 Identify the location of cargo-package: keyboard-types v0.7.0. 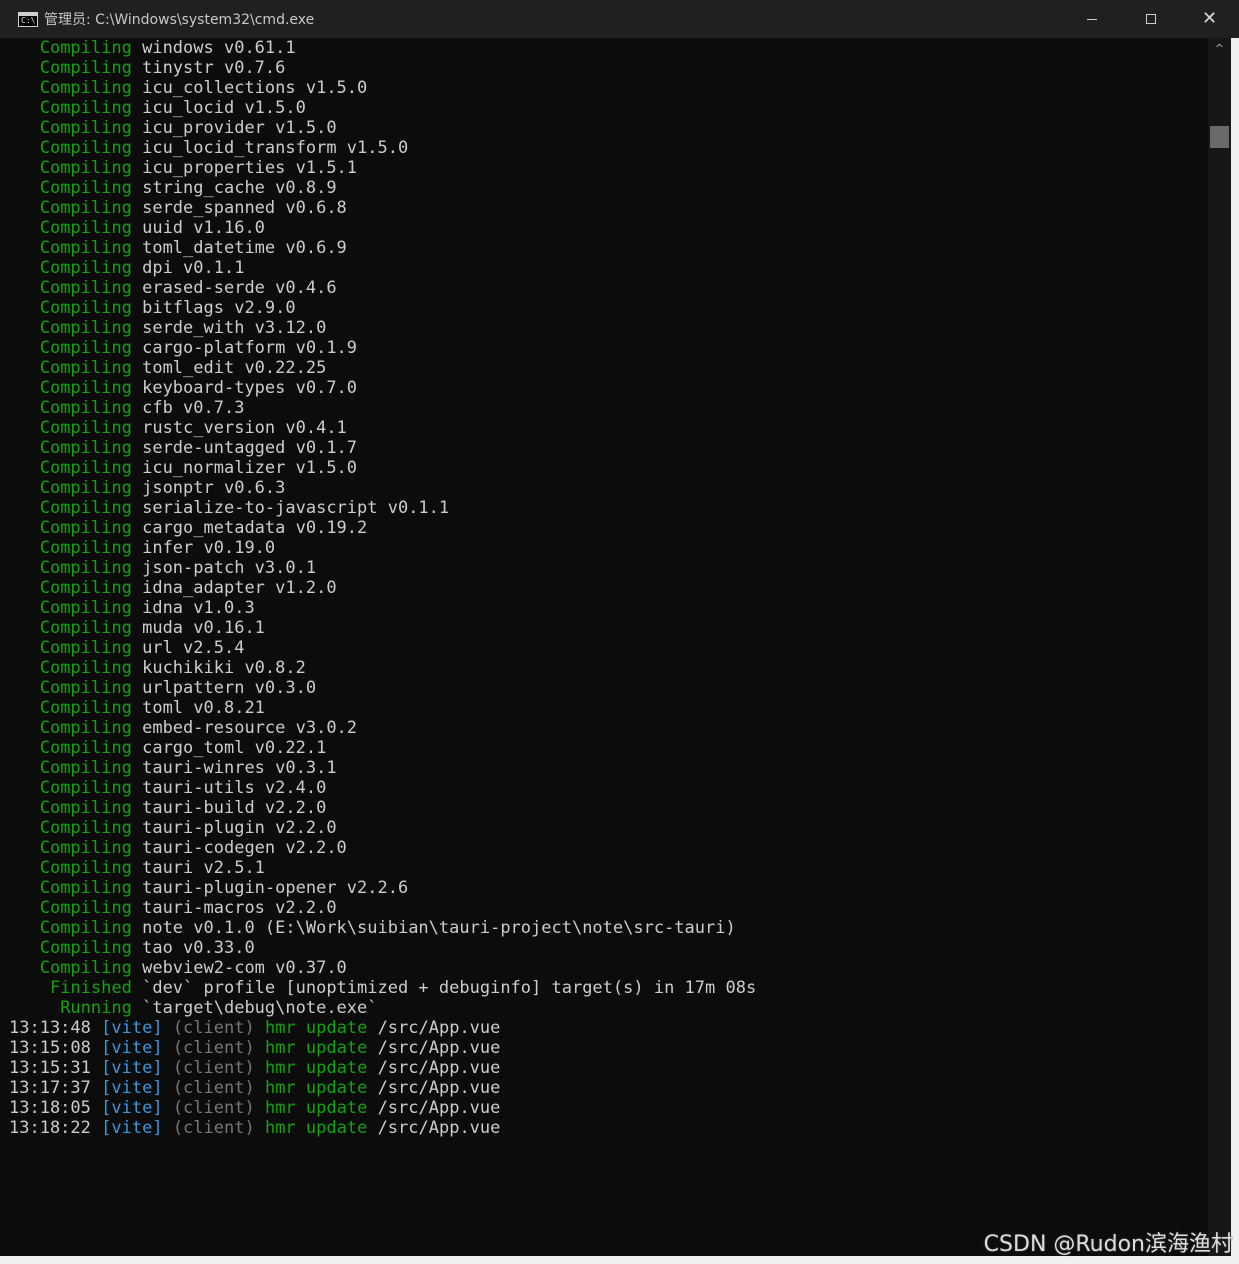
(250, 388).